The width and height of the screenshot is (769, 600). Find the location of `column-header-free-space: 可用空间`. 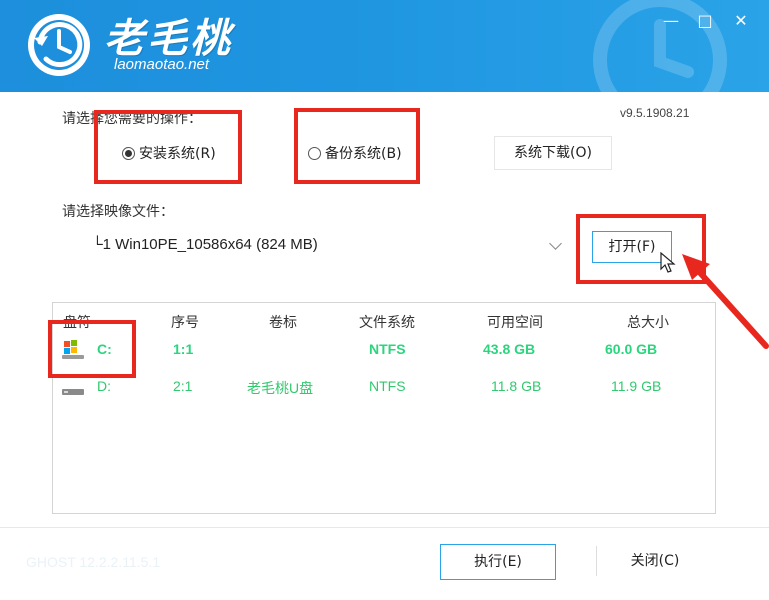

column-header-free-space: 可用空间 is located at coordinates (515, 323).